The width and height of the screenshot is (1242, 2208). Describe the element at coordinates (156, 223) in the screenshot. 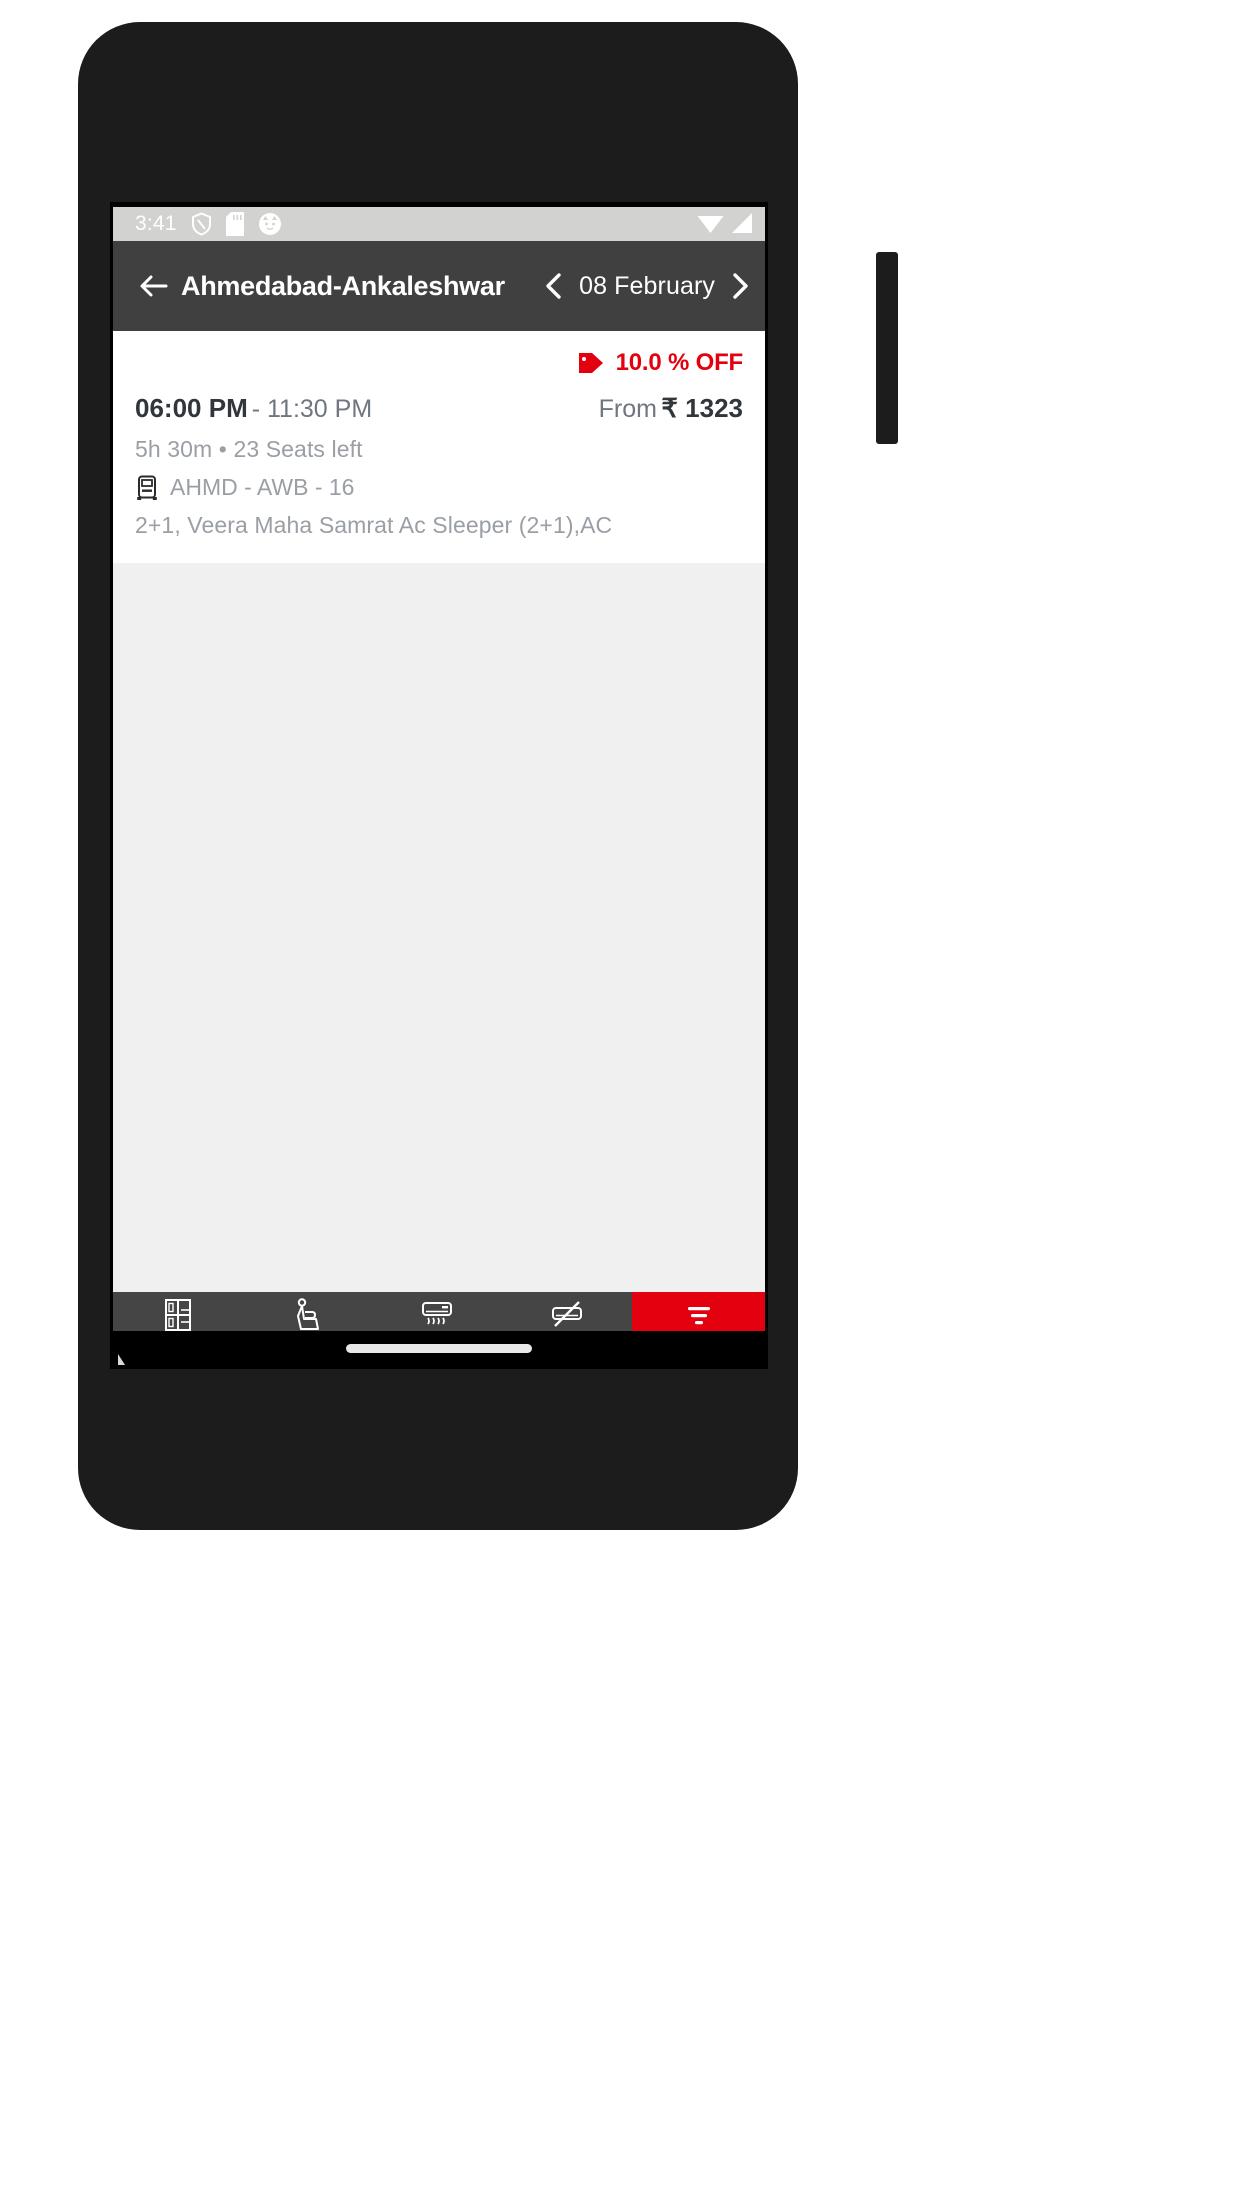

I see `status-bar-clock: 3:41` at that location.